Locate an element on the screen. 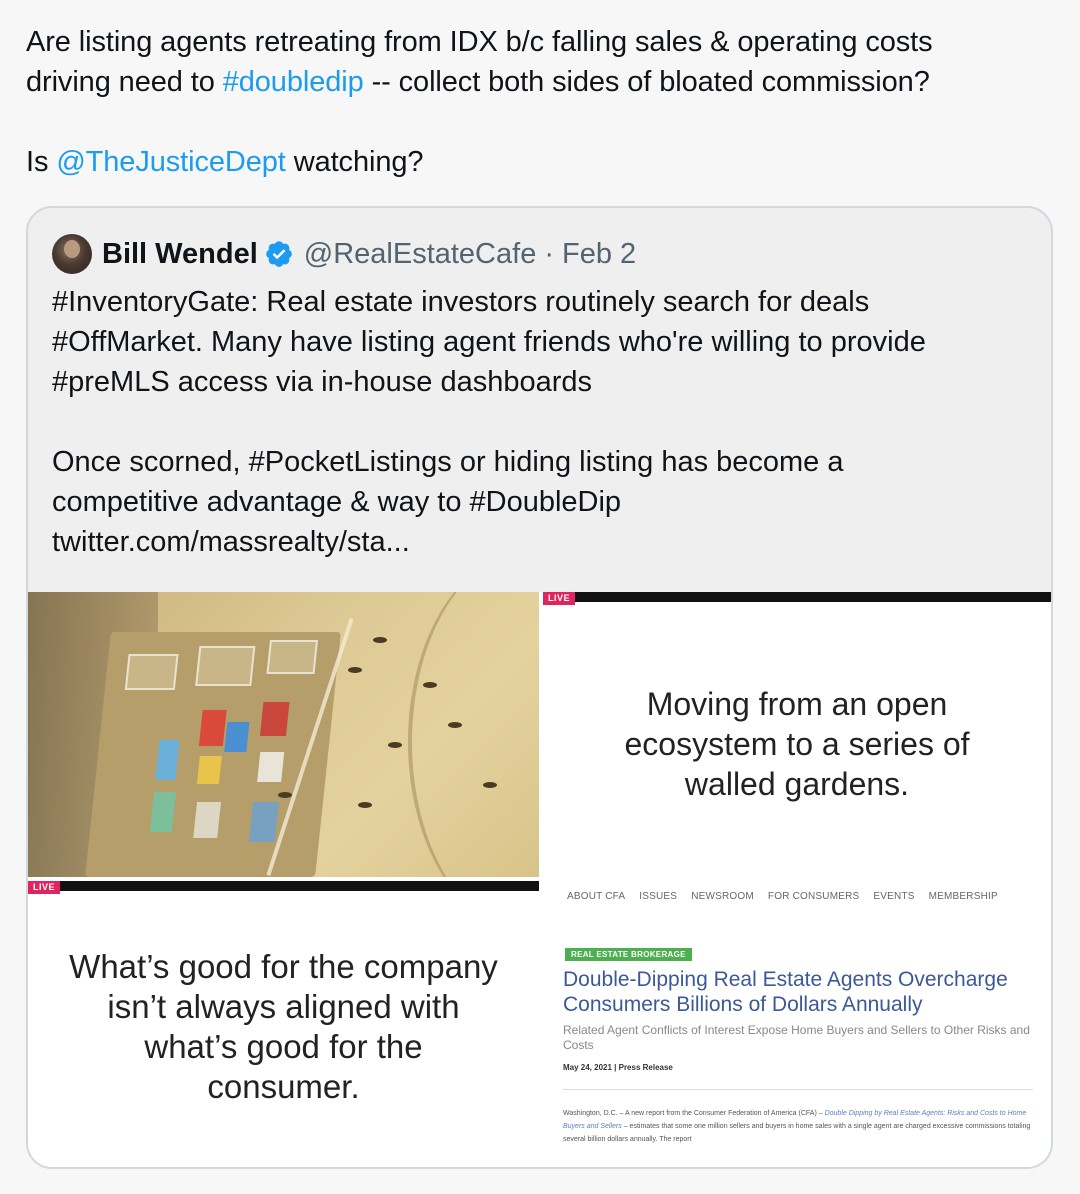 Image resolution: width=1080 pixels, height=1194 pixels. slide-line: Moving from an open is located at coordinates (797, 704).